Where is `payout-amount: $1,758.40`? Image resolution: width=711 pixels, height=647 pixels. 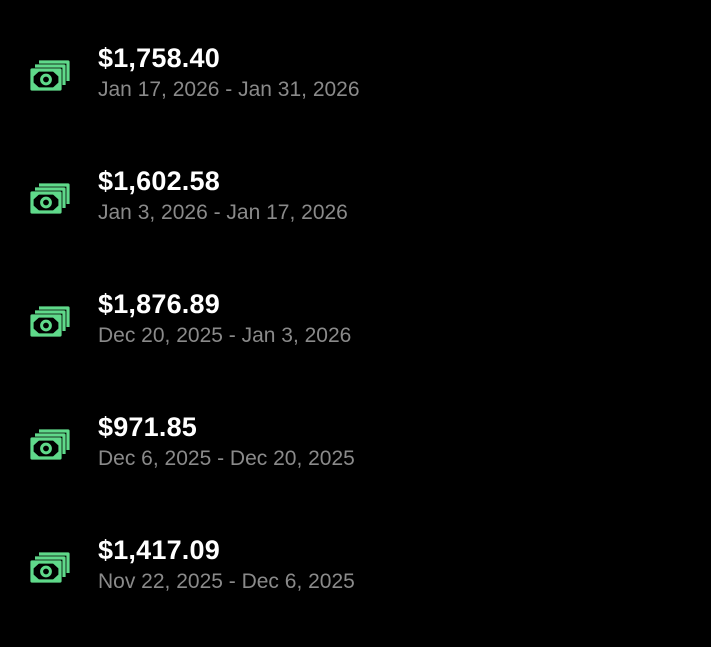 payout-amount: $1,758.40 is located at coordinates (159, 58).